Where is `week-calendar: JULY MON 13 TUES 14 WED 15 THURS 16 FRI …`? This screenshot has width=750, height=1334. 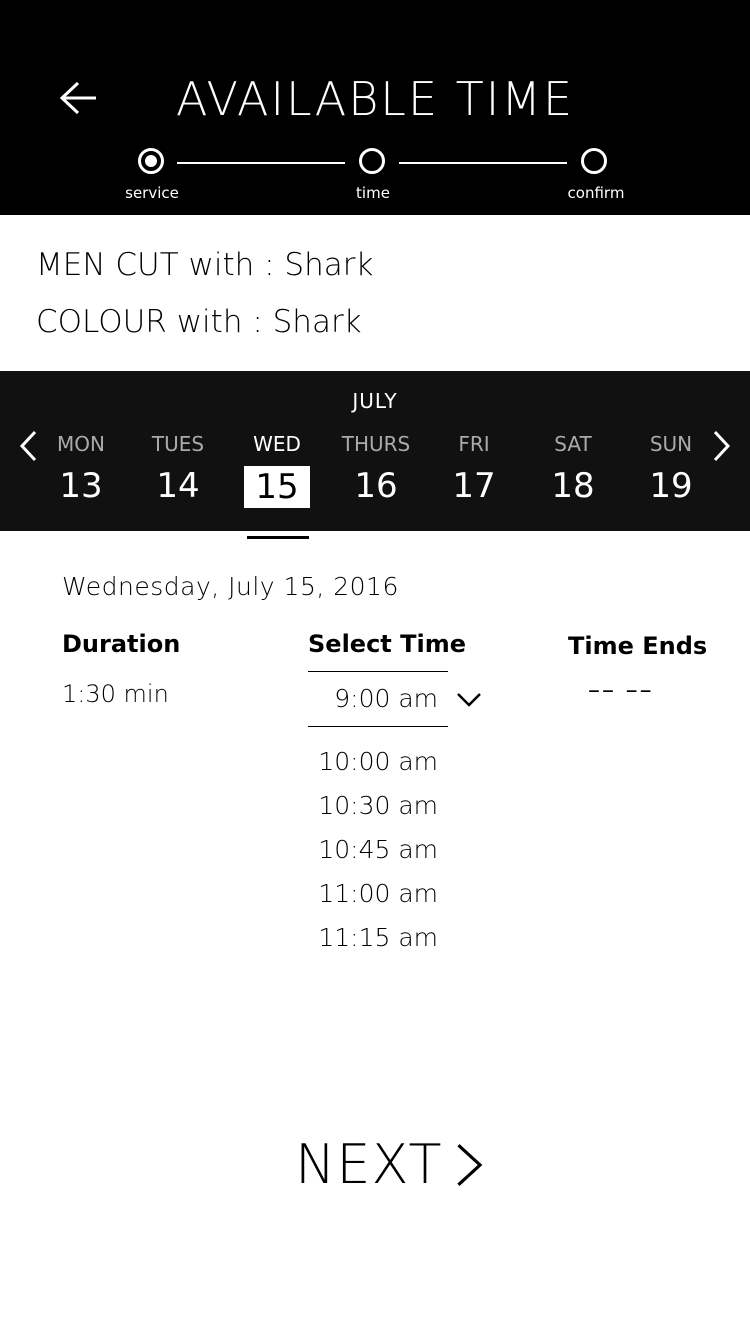
week-calendar: JULY MON 13 TUES 14 WED 15 THURS 16 FRI … is located at coordinates (375, 451).